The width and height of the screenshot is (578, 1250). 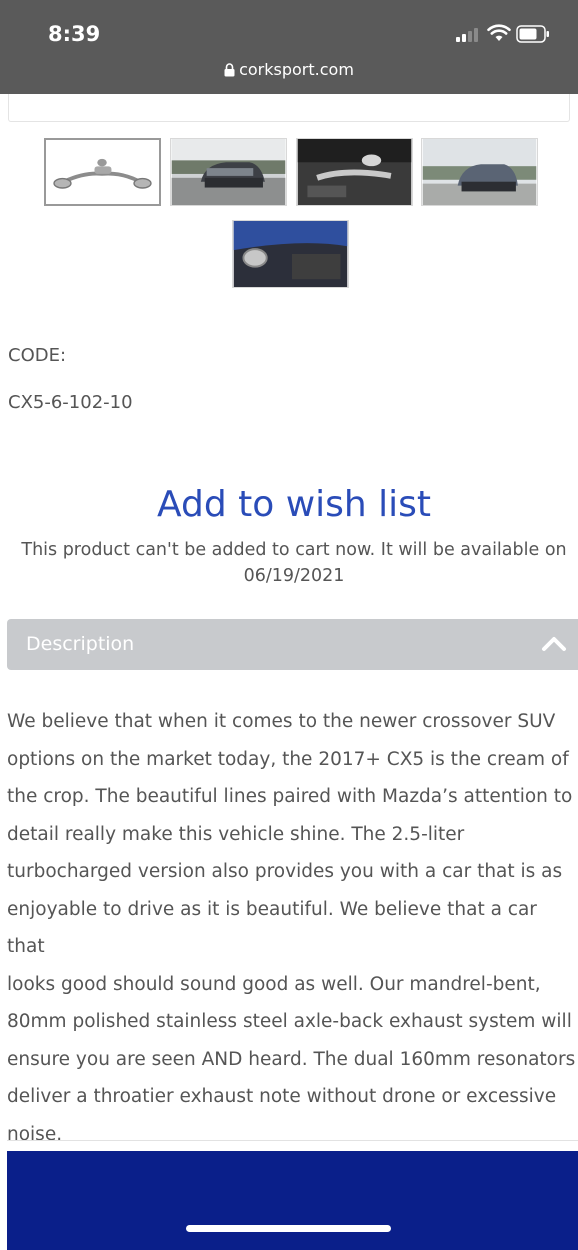 I want to click on thumbnail-exhaust-installed, so click(x=354, y=172).